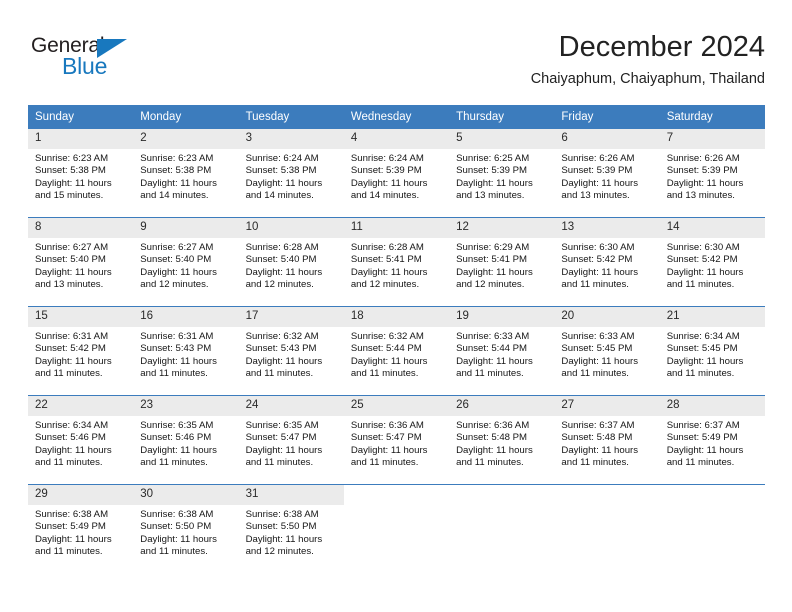  What do you see at coordinates (703, 247) in the screenshot?
I see `sunrise-text: Sunrise: 6:30 AM` at bounding box center [703, 247].